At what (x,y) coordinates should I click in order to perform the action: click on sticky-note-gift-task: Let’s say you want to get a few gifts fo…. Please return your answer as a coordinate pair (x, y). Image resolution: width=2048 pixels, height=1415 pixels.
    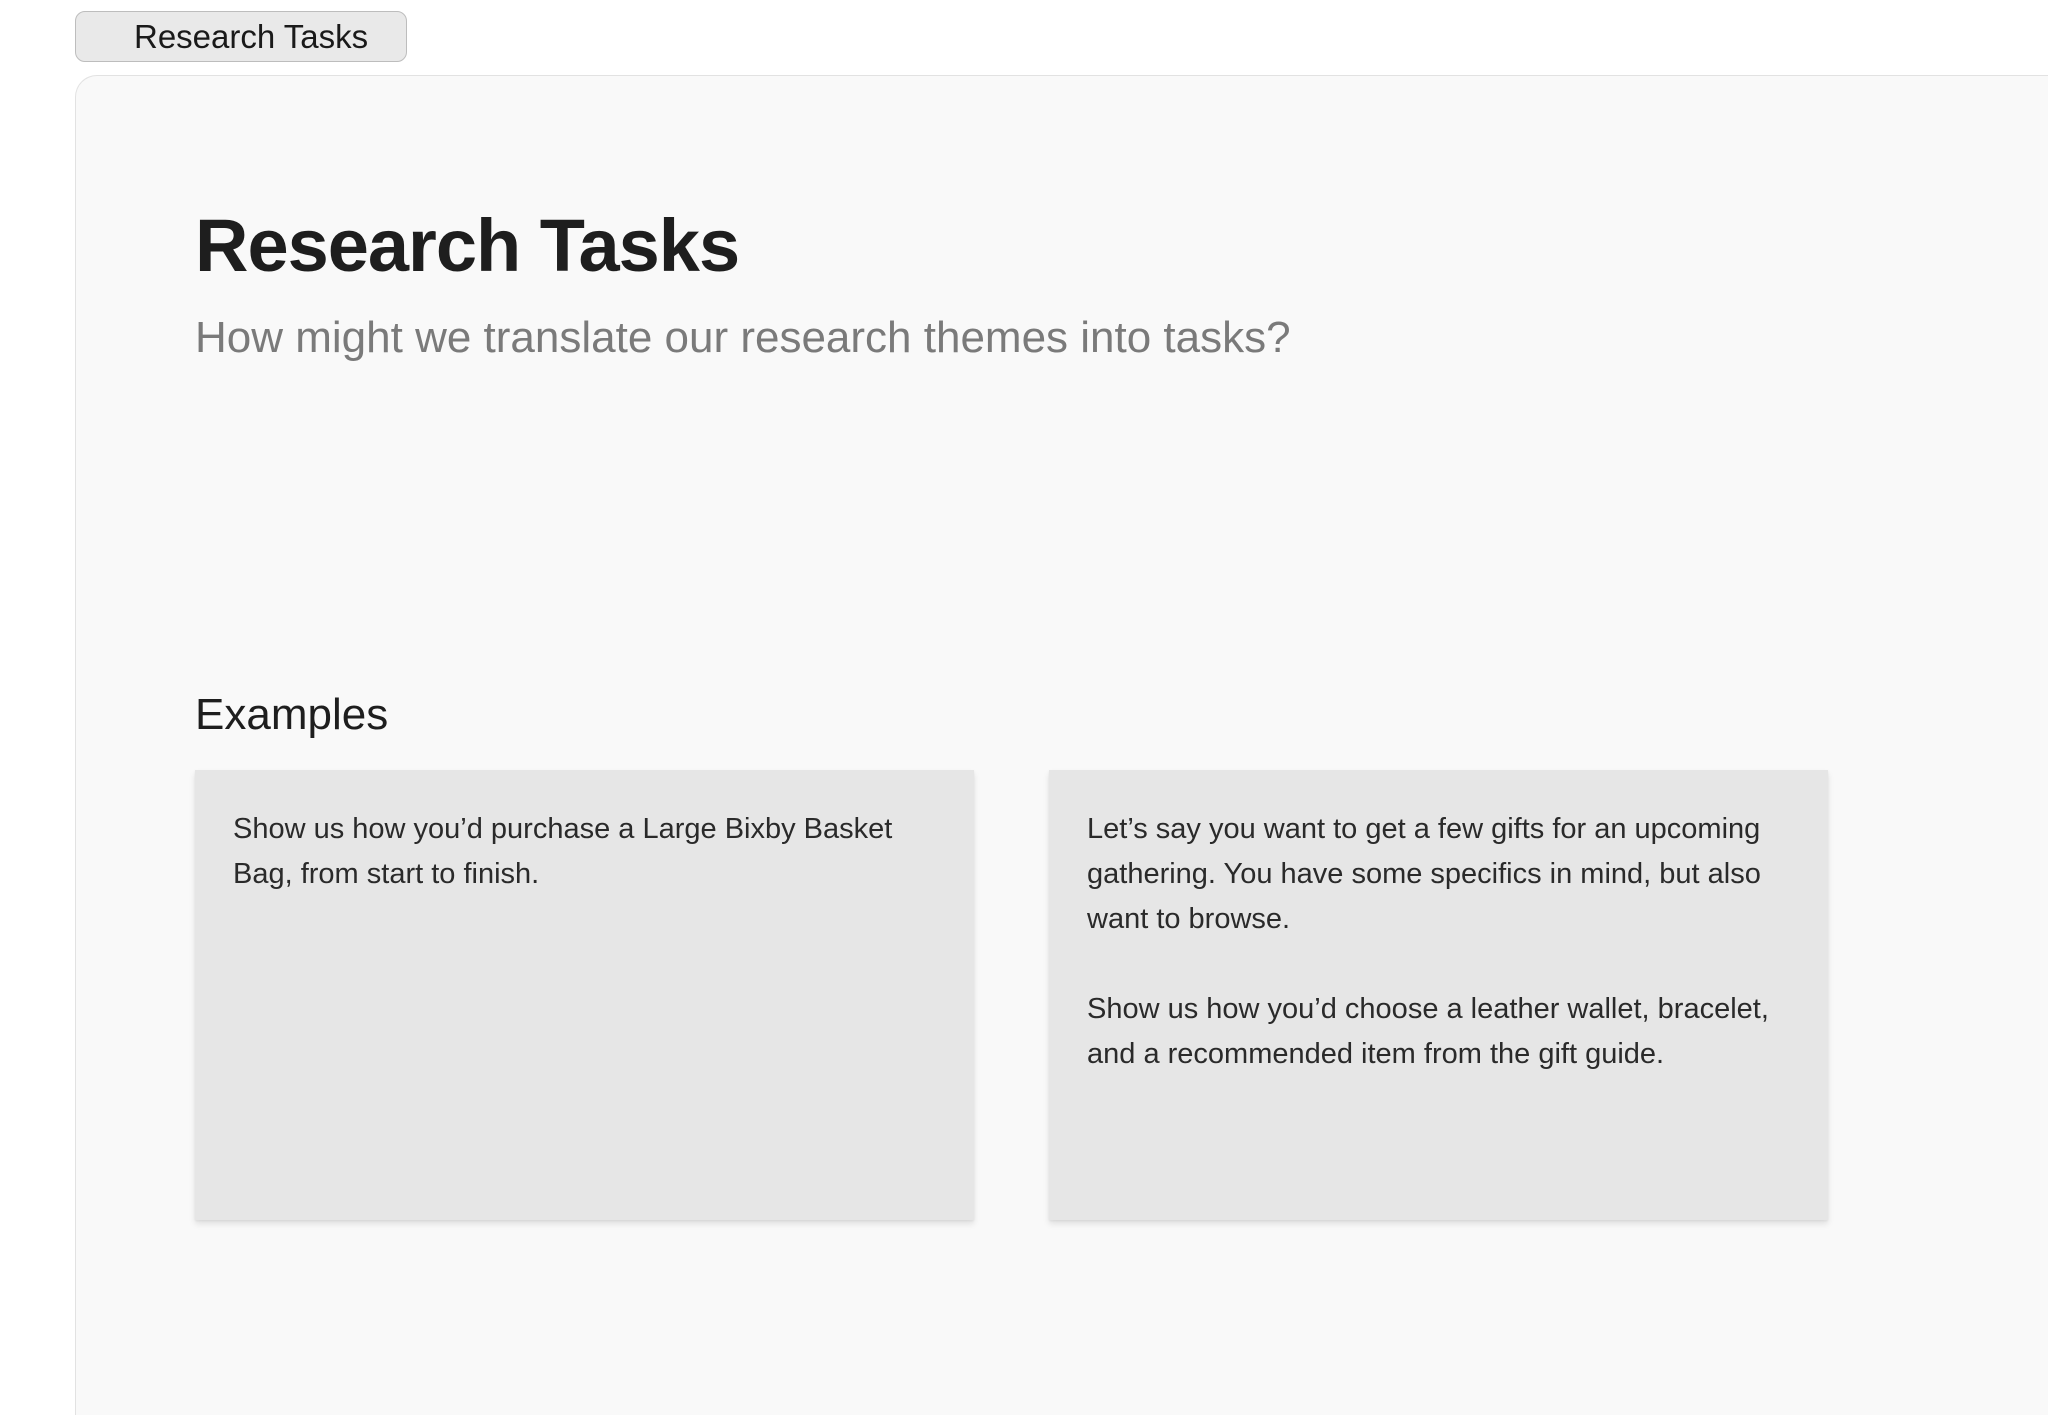
    Looking at the image, I should click on (1438, 995).